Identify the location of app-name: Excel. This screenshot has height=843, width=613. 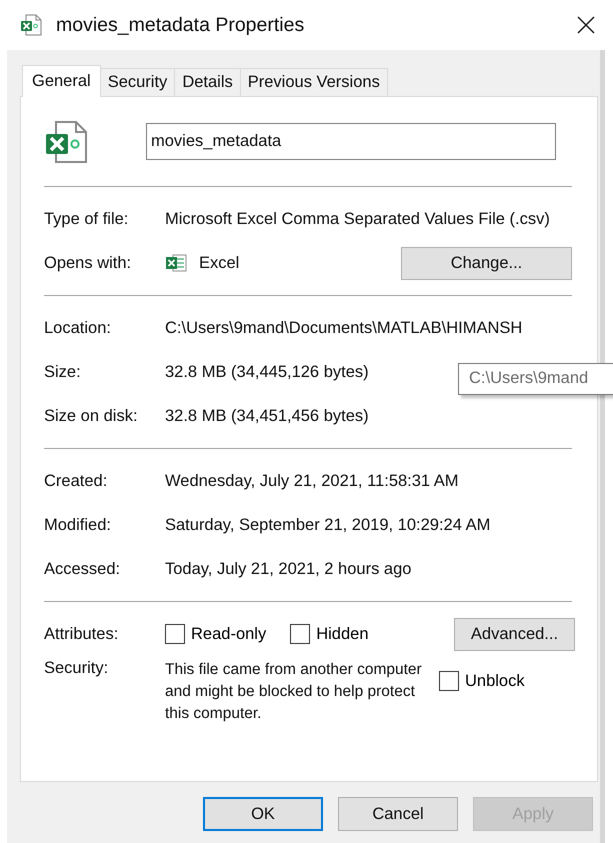
(219, 263).